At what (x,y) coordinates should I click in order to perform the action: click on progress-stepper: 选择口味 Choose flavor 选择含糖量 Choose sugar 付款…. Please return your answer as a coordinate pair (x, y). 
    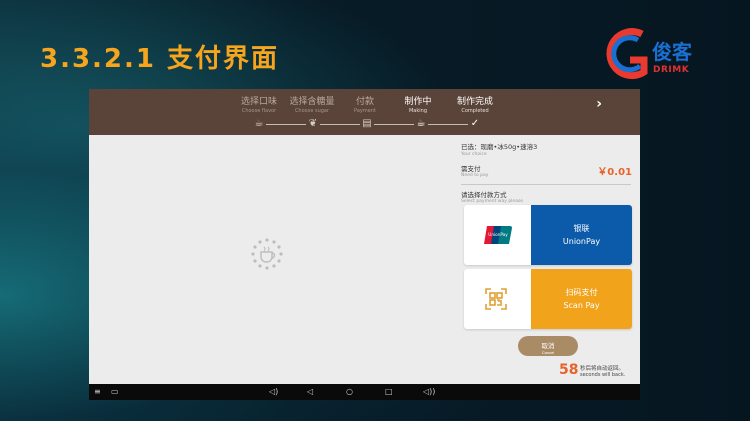
    Looking at the image, I should click on (364, 112).